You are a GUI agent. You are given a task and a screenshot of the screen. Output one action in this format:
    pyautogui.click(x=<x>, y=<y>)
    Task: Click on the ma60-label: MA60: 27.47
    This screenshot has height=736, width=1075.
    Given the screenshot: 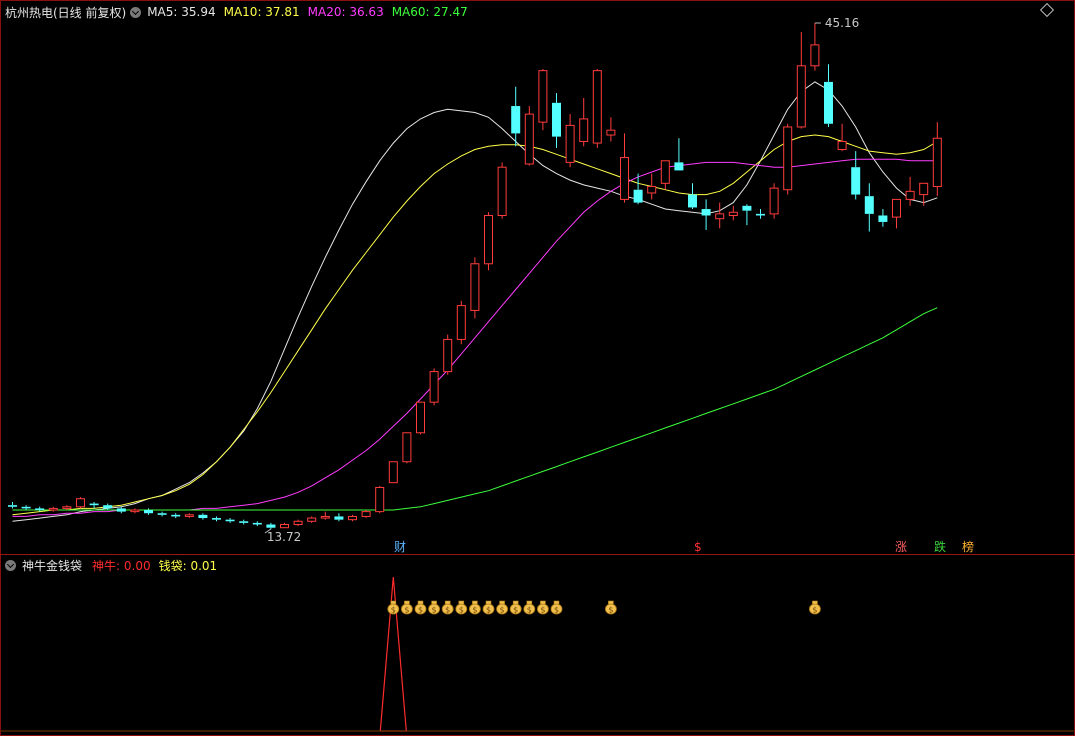 What is the action you would take?
    pyautogui.click(x=429, y=12)
    